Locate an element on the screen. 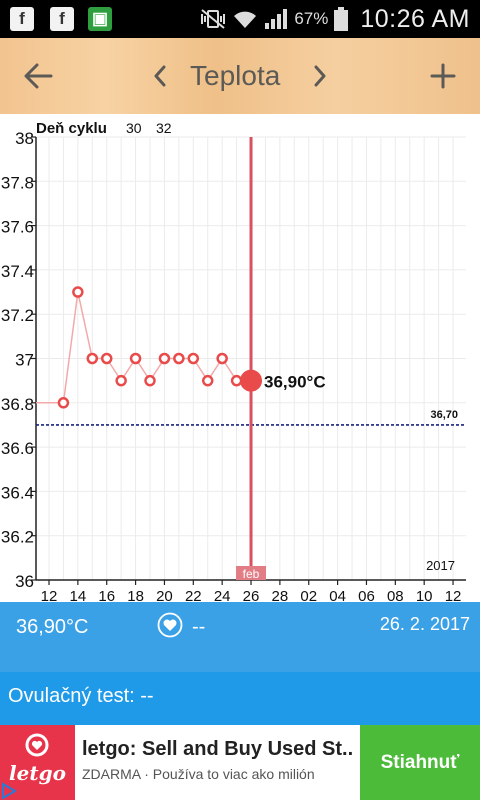 The height and width of the screenshot is (800, 480). add-button is located at coordinates (443, 76).